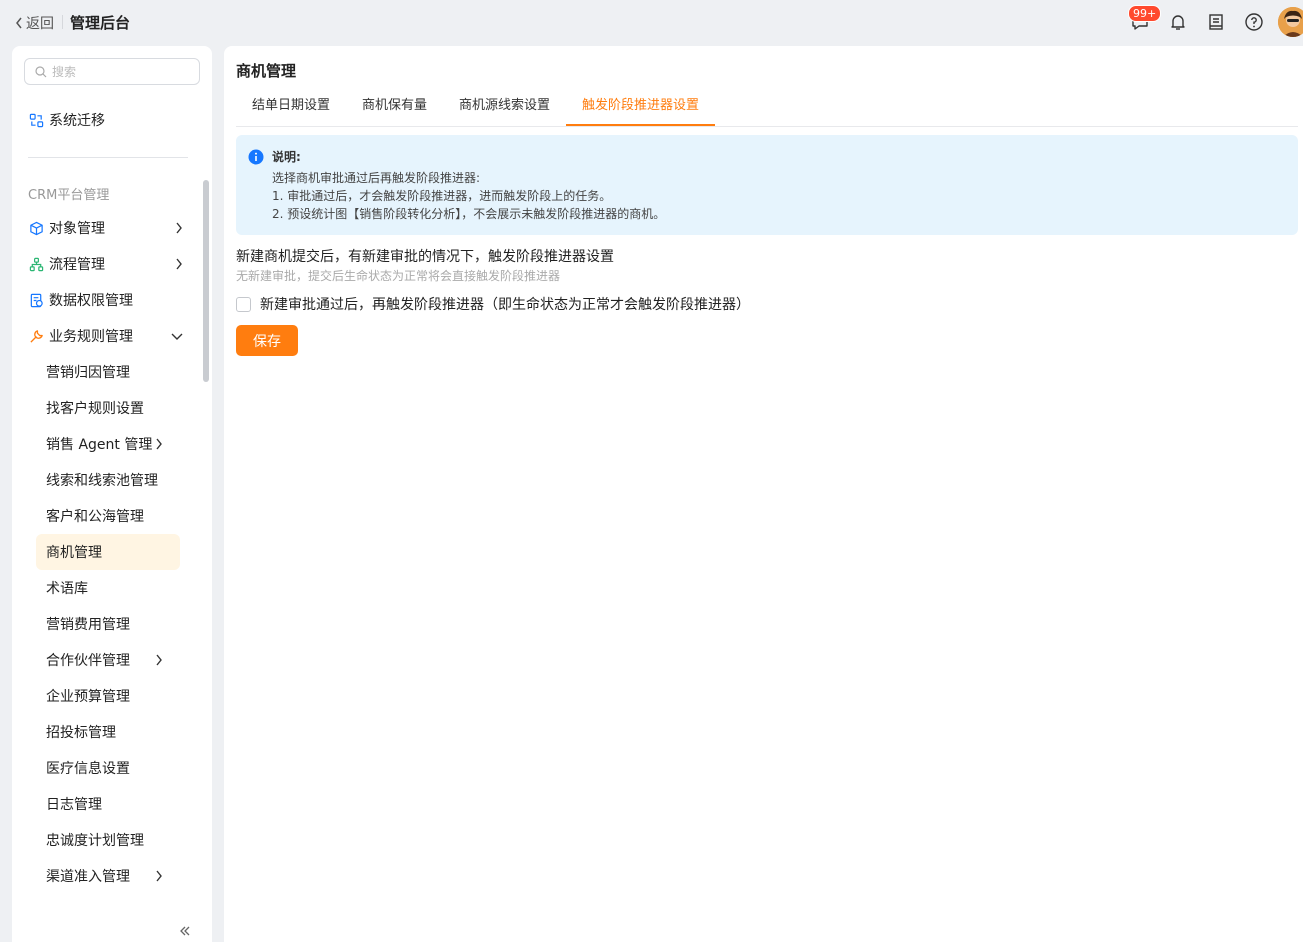  I want to click on top-bar: 返回 管理后台 99+, so click(651, 22).